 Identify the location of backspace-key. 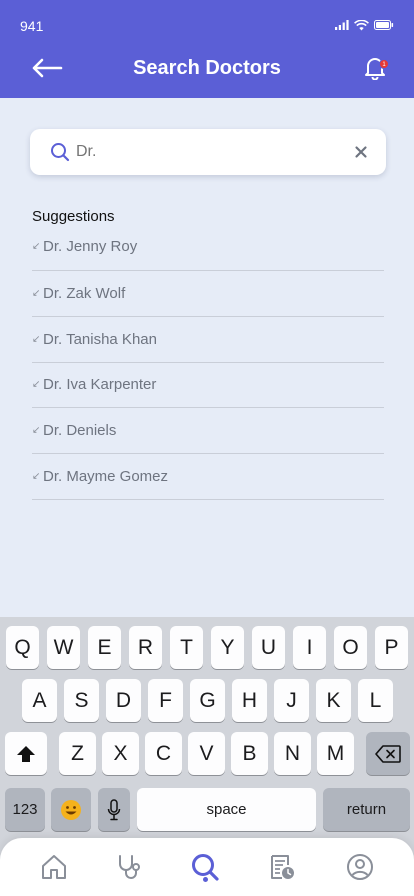
(388, 753).